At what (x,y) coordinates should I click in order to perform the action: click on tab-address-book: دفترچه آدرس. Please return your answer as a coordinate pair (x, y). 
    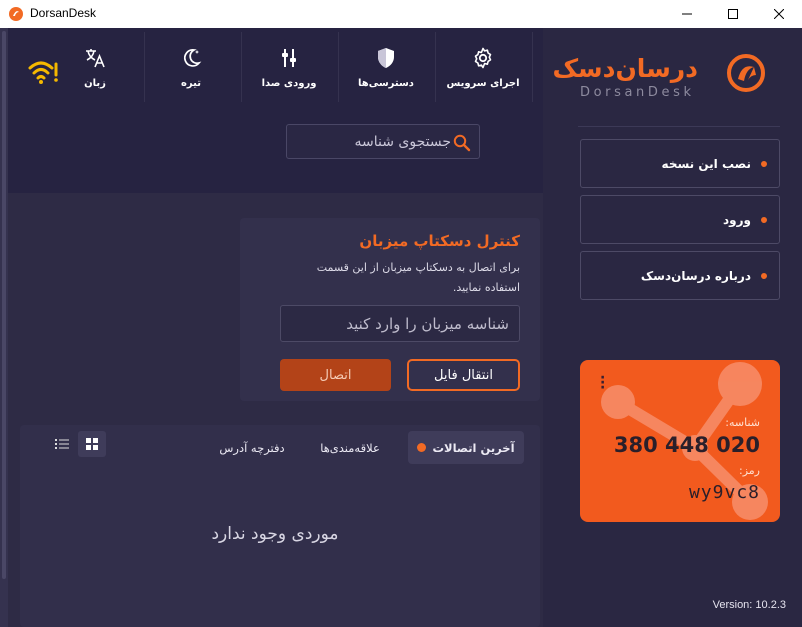
    Looking at the image, I should click on (252, 447).